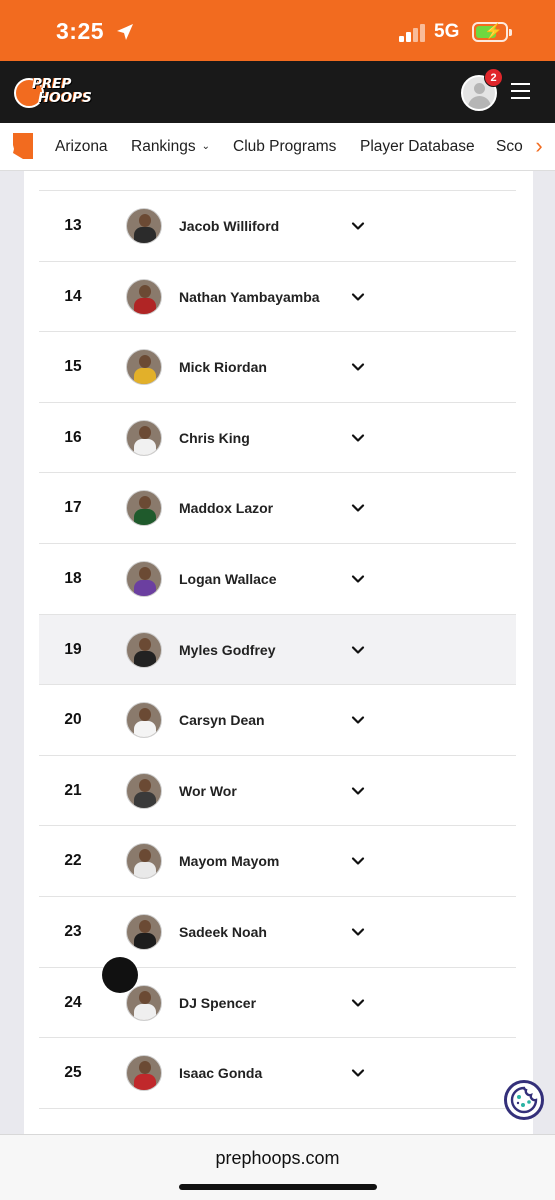 The image size is (555, 1200). I want to click on ranking-row: 21 Wor Wor, so click(277, 791).